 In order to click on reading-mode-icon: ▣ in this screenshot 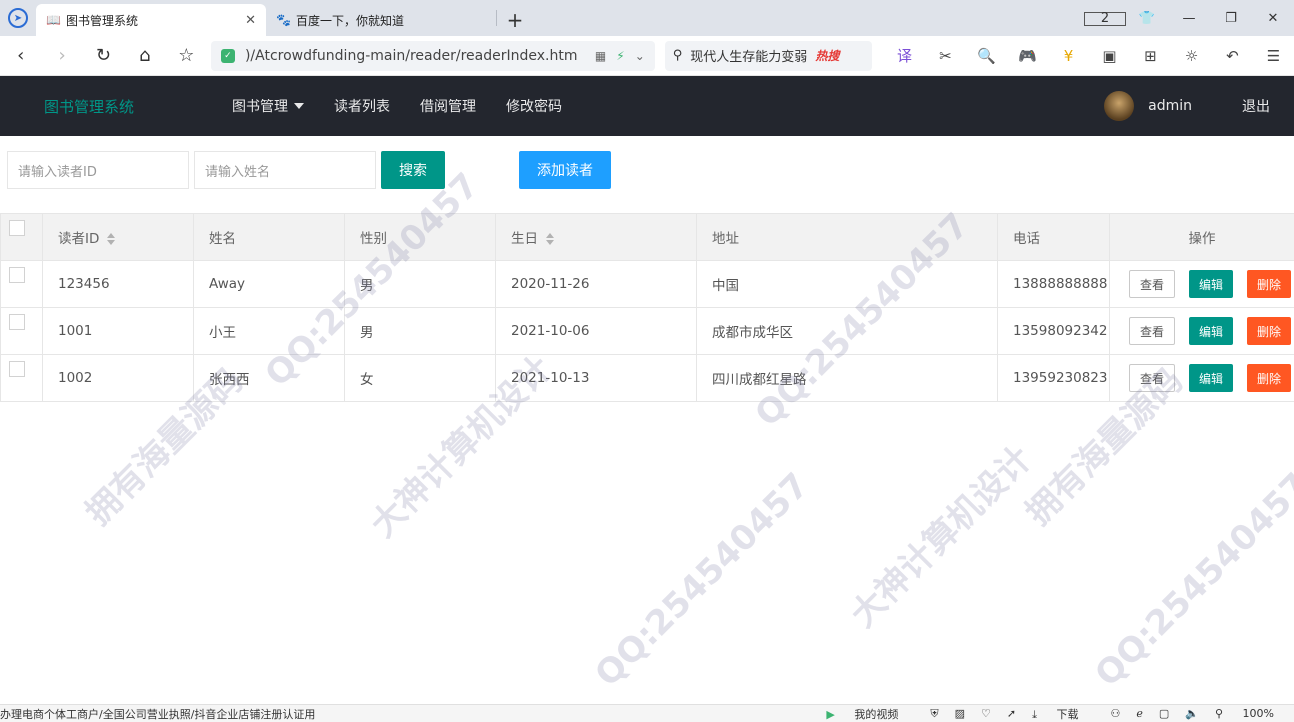, I will do `click(1109, 56)`.